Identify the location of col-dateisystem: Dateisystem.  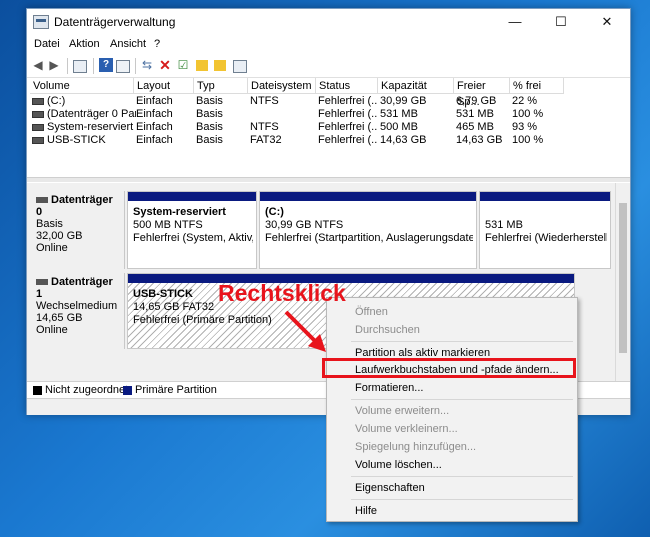
(282, 86).